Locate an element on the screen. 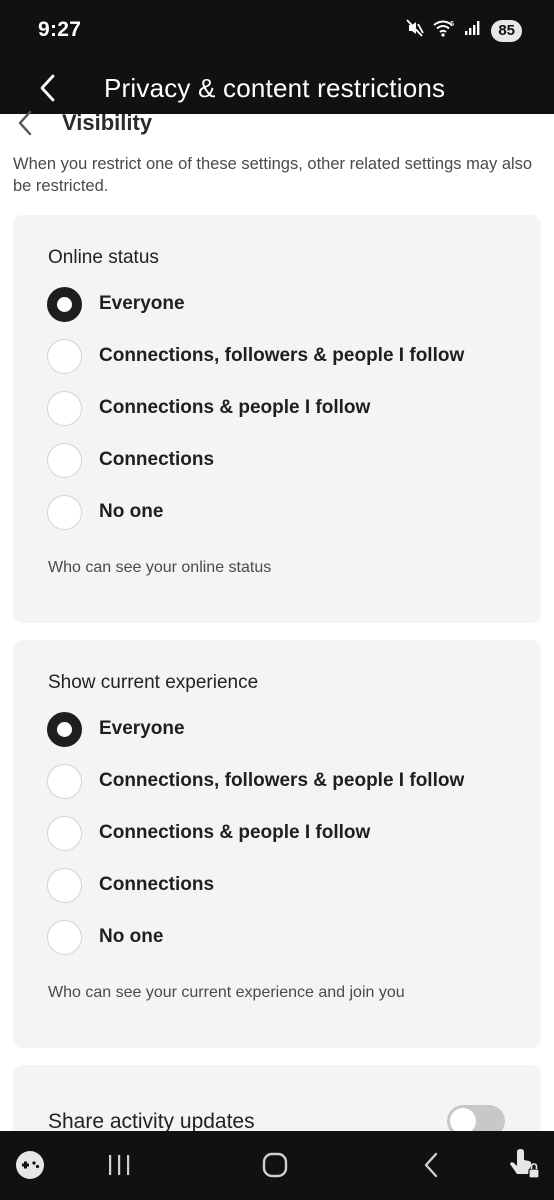  online-status-title: Online status is located at coordinates (103, 257).